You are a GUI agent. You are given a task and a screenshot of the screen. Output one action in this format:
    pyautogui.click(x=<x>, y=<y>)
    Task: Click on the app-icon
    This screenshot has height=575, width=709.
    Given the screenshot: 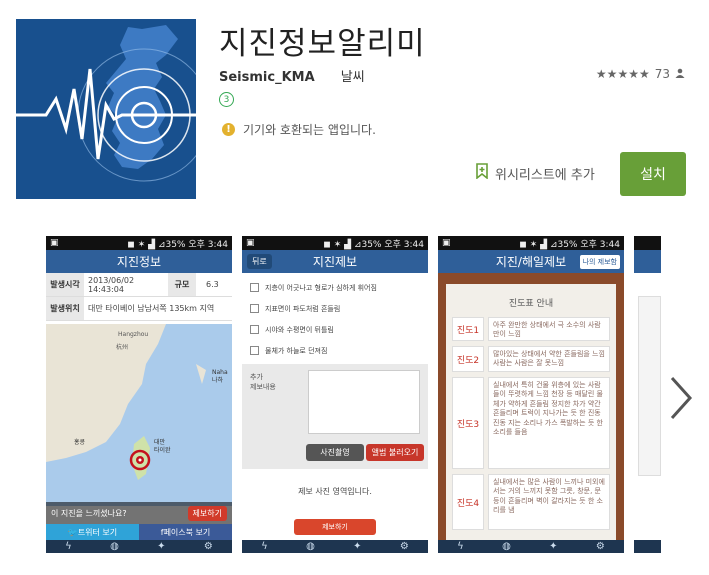 What is the action you would take?
    pyautogui.click(x=106, y=109)
    